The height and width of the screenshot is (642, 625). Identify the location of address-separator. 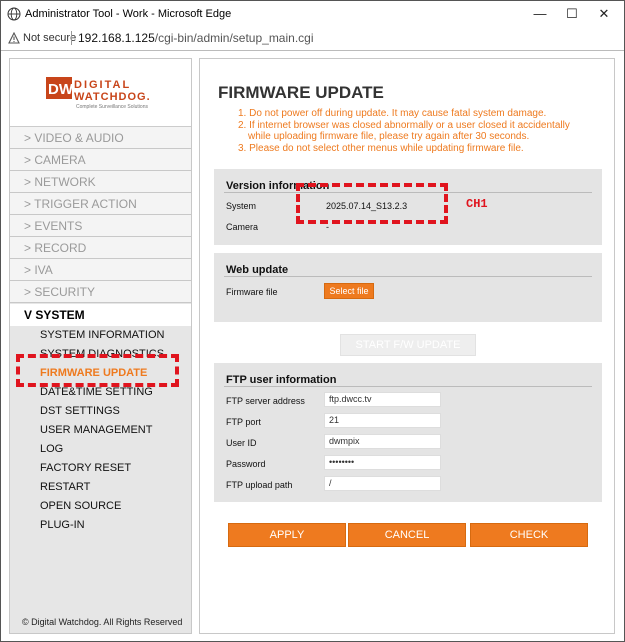
(71, 38).